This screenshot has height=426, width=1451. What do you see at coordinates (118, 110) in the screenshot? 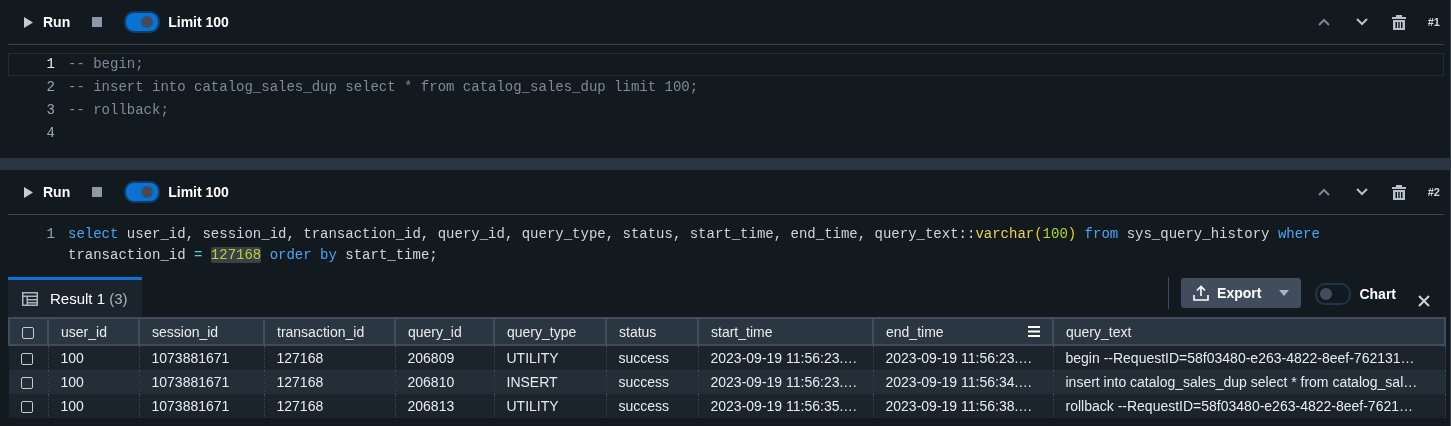
I see `code-line: -- rollback;` at bounding box center [118, 110].